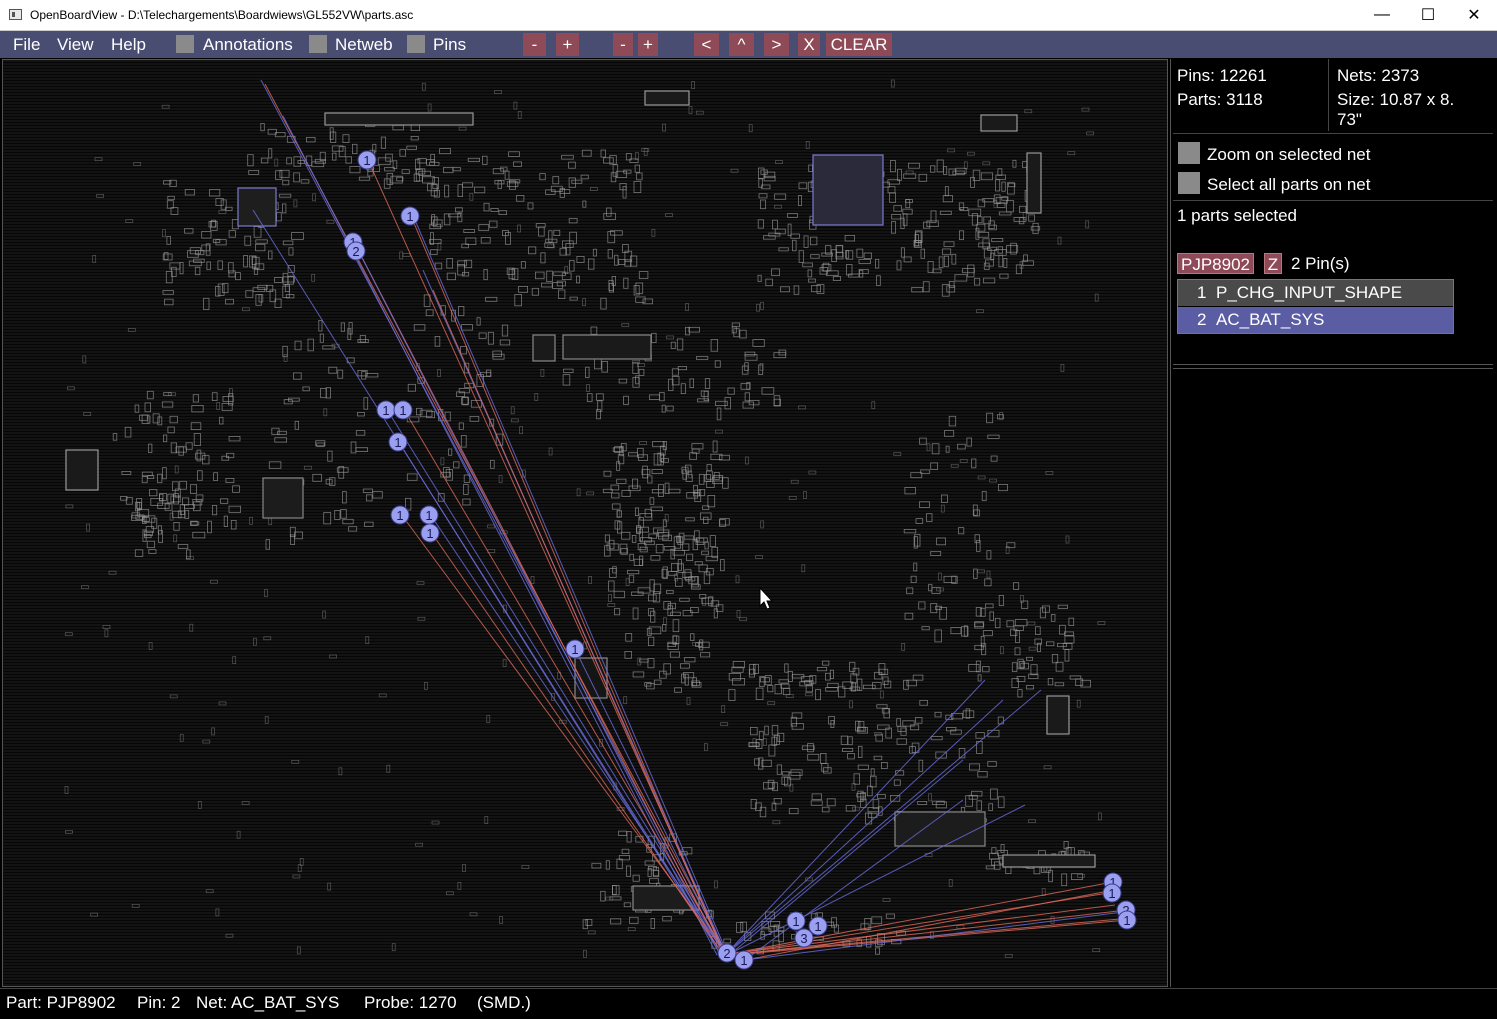  What do you see at coordinates (534, 44) in the screenshot?
I see `zoom-out-button: -` at bounding box center [534, 44].